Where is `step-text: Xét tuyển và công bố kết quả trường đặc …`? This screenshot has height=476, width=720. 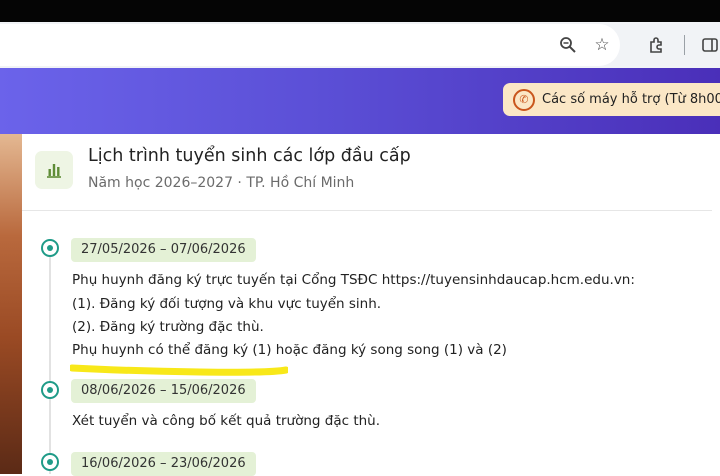 step-text: Xét tuyển và công bố kết quả trường đặc … is located at coordinates (226, 421).